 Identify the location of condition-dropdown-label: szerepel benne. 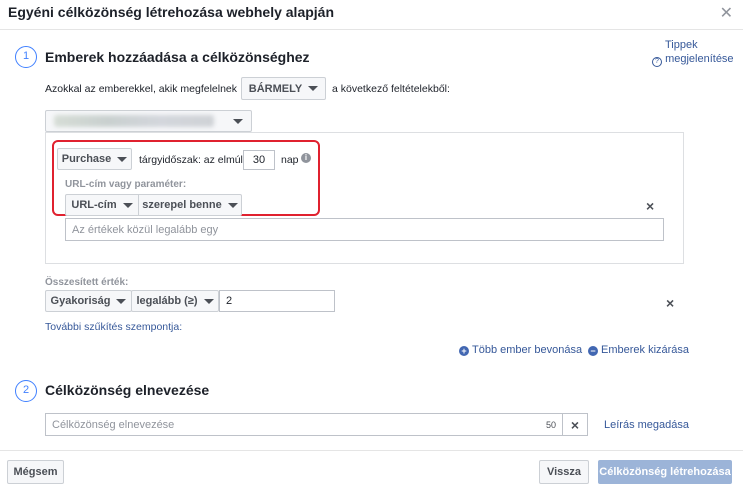
(182, 205).